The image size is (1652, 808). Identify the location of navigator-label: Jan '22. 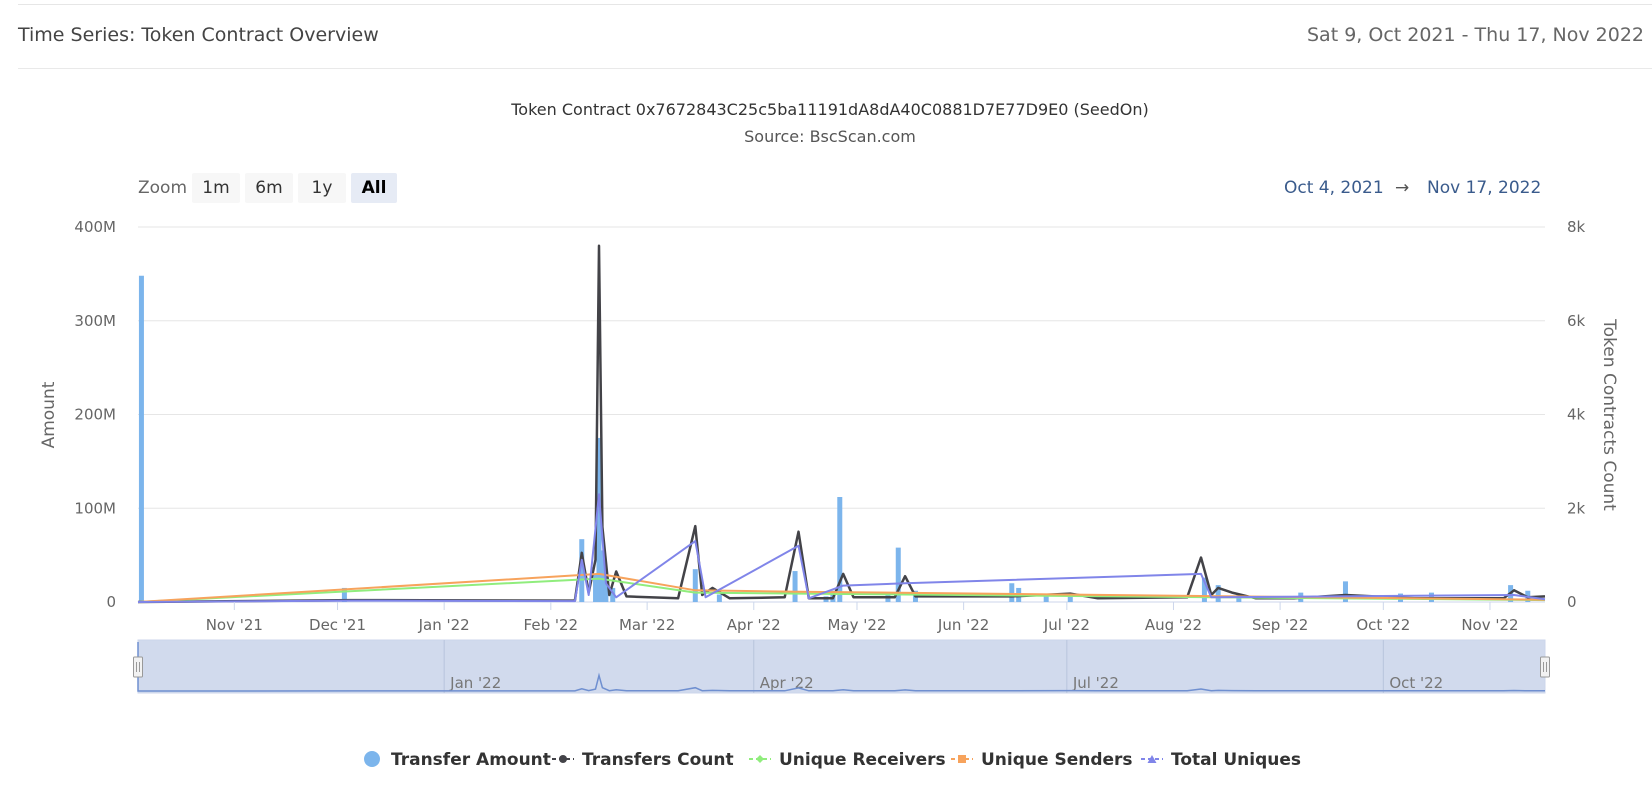
(475, 683).